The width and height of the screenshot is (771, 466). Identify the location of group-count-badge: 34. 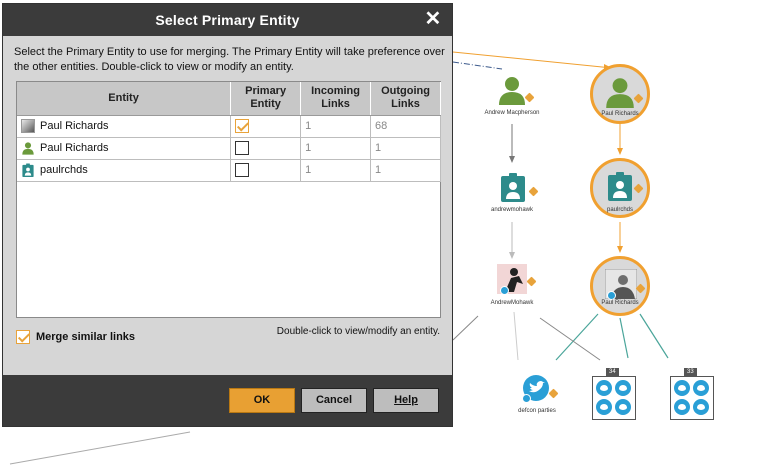
(612, 372).